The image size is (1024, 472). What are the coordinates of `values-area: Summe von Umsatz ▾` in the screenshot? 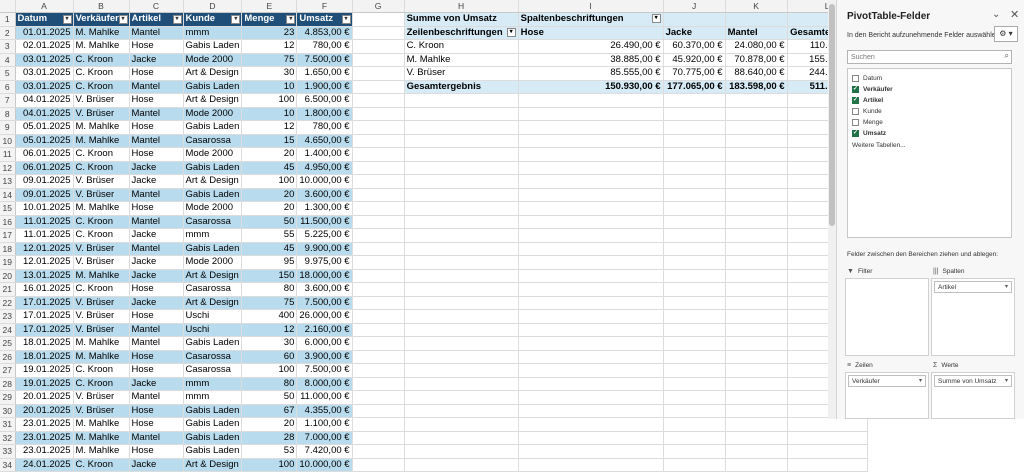 It's located at (973, 395).